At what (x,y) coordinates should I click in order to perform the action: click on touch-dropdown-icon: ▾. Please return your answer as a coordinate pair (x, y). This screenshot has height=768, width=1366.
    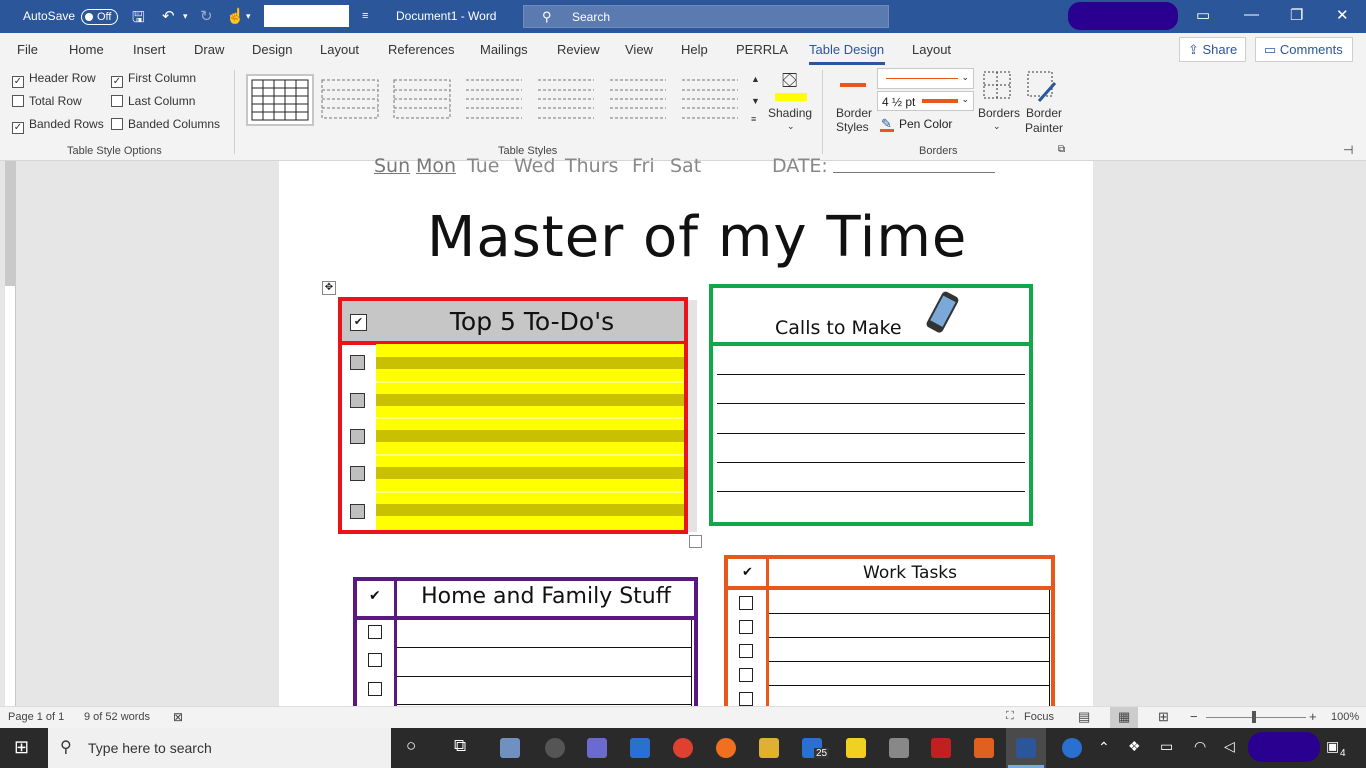
    Looking at the image, I should click on (248, 16).